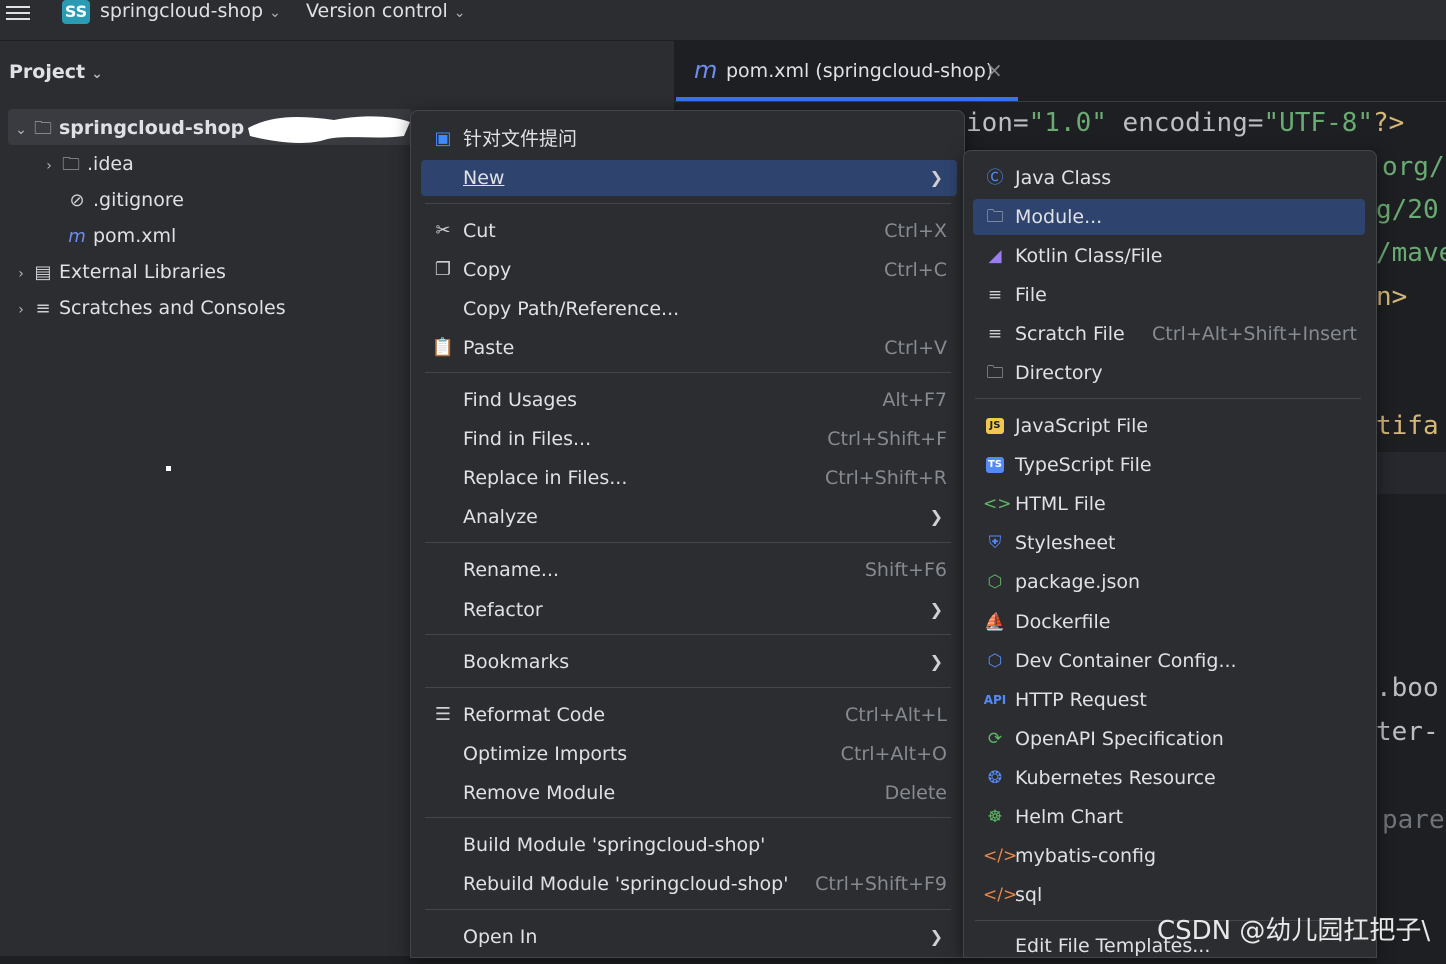 This screenshot has height=964, width=1446. What do you see at coordinates (1169, 334) in the screenshot?
I see `submenu-item-scratch-file: ≡ Scratch File Ctrl+Alt+Shift+Insert` at bounding box center [1169, 334].